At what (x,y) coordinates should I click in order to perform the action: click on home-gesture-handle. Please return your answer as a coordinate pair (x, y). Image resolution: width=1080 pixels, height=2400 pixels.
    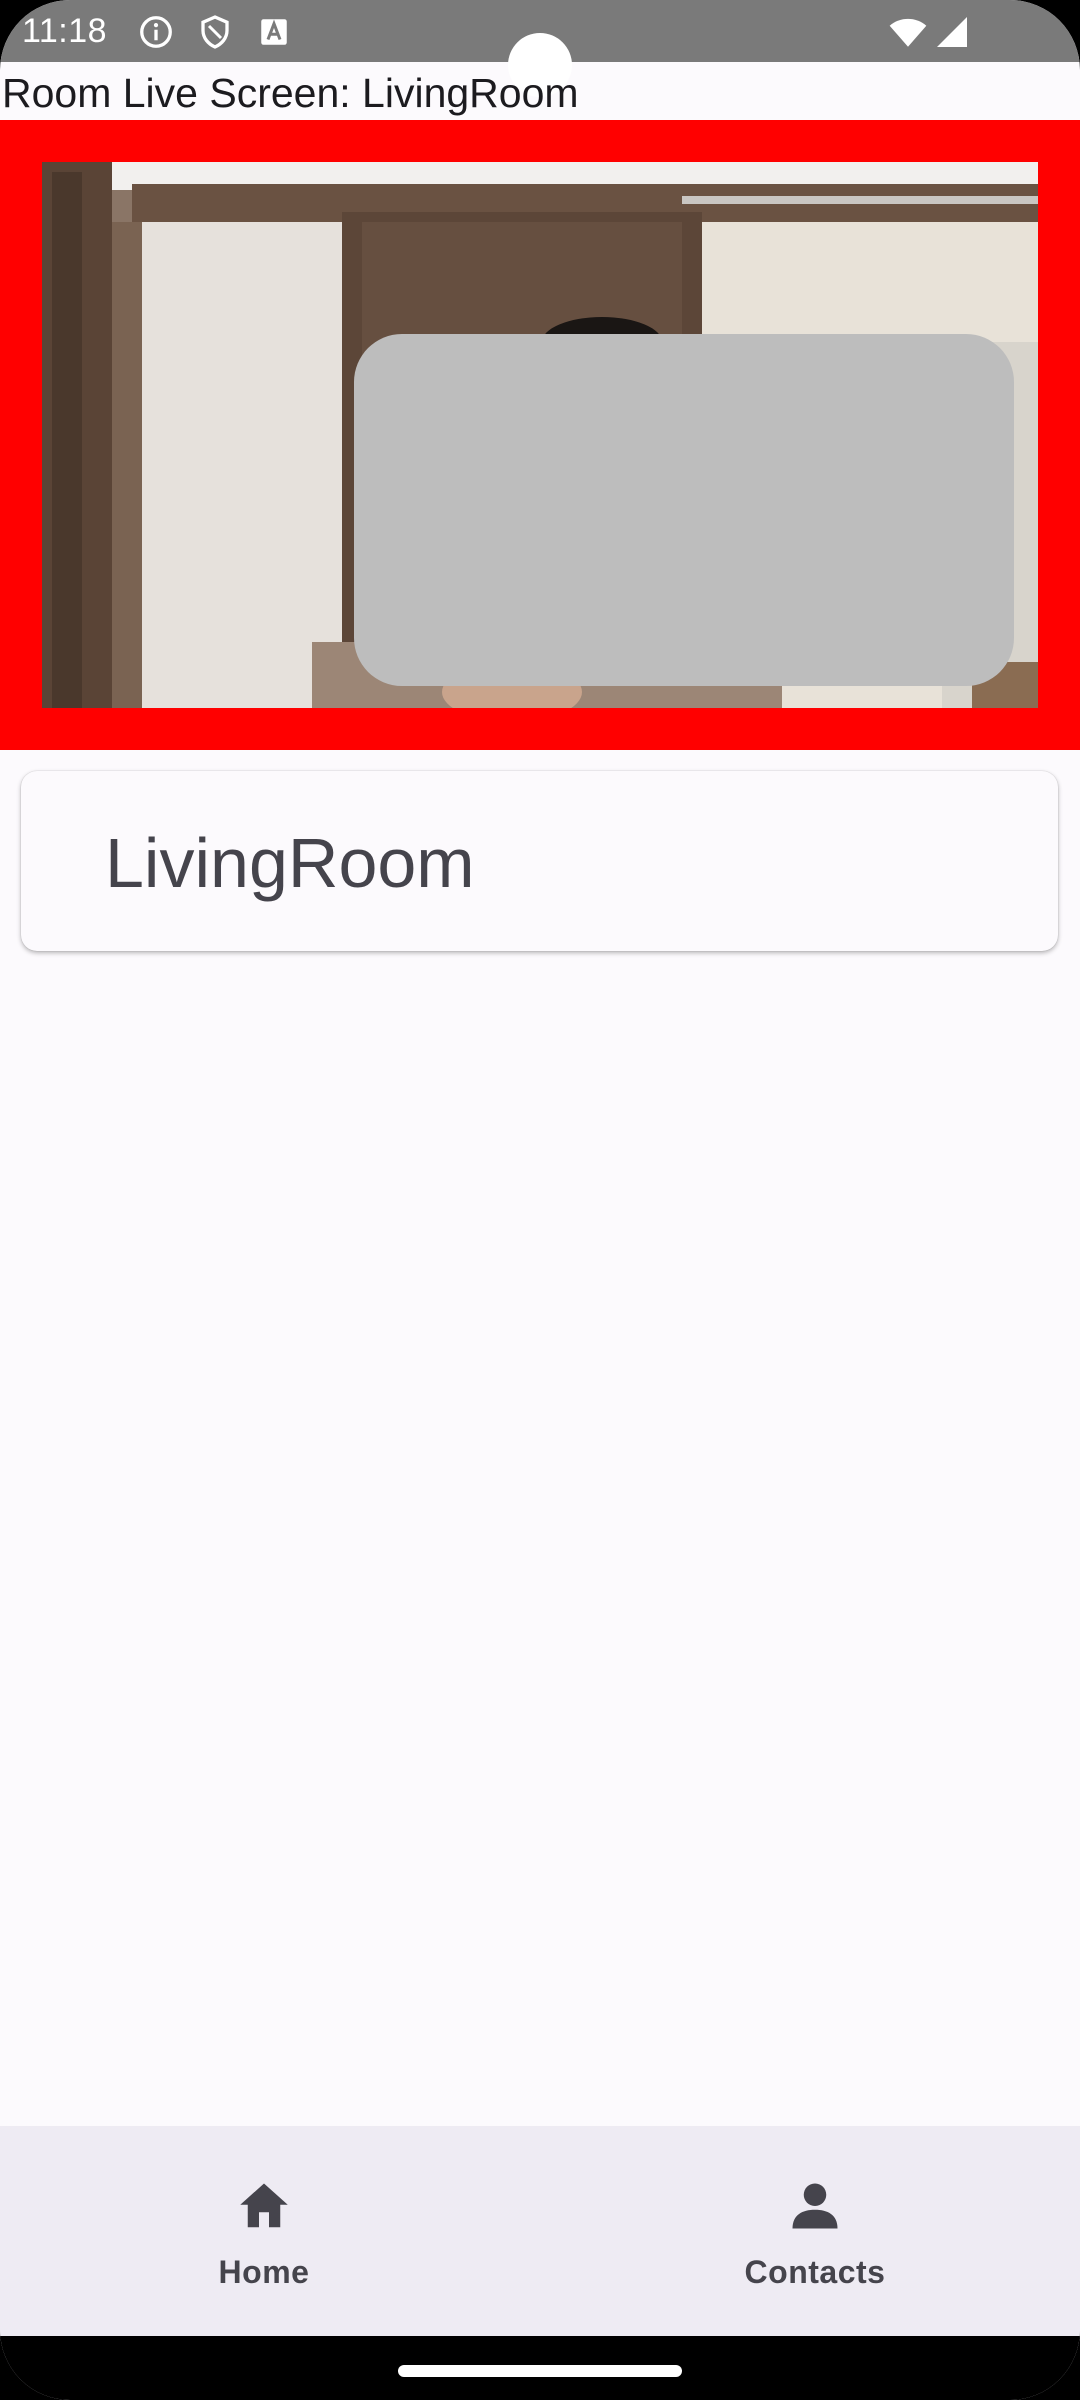
    Looking at the image, I should click on (540, 2371).